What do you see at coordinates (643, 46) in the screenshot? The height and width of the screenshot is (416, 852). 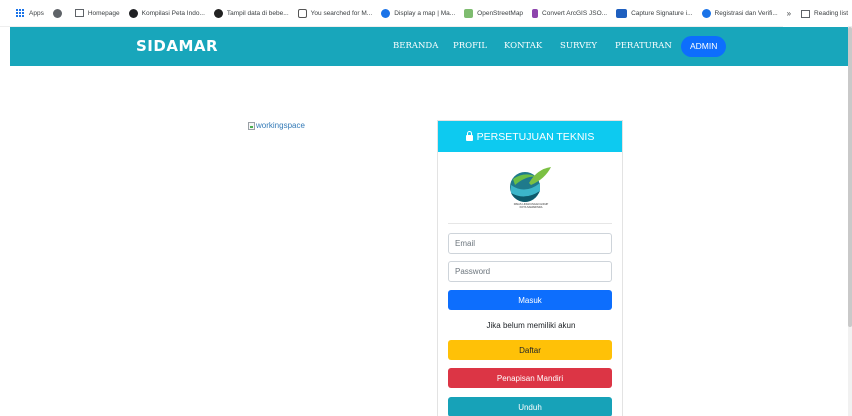 I see `nav-peraturan: PERATURAN` at bounding box center [643, 46].